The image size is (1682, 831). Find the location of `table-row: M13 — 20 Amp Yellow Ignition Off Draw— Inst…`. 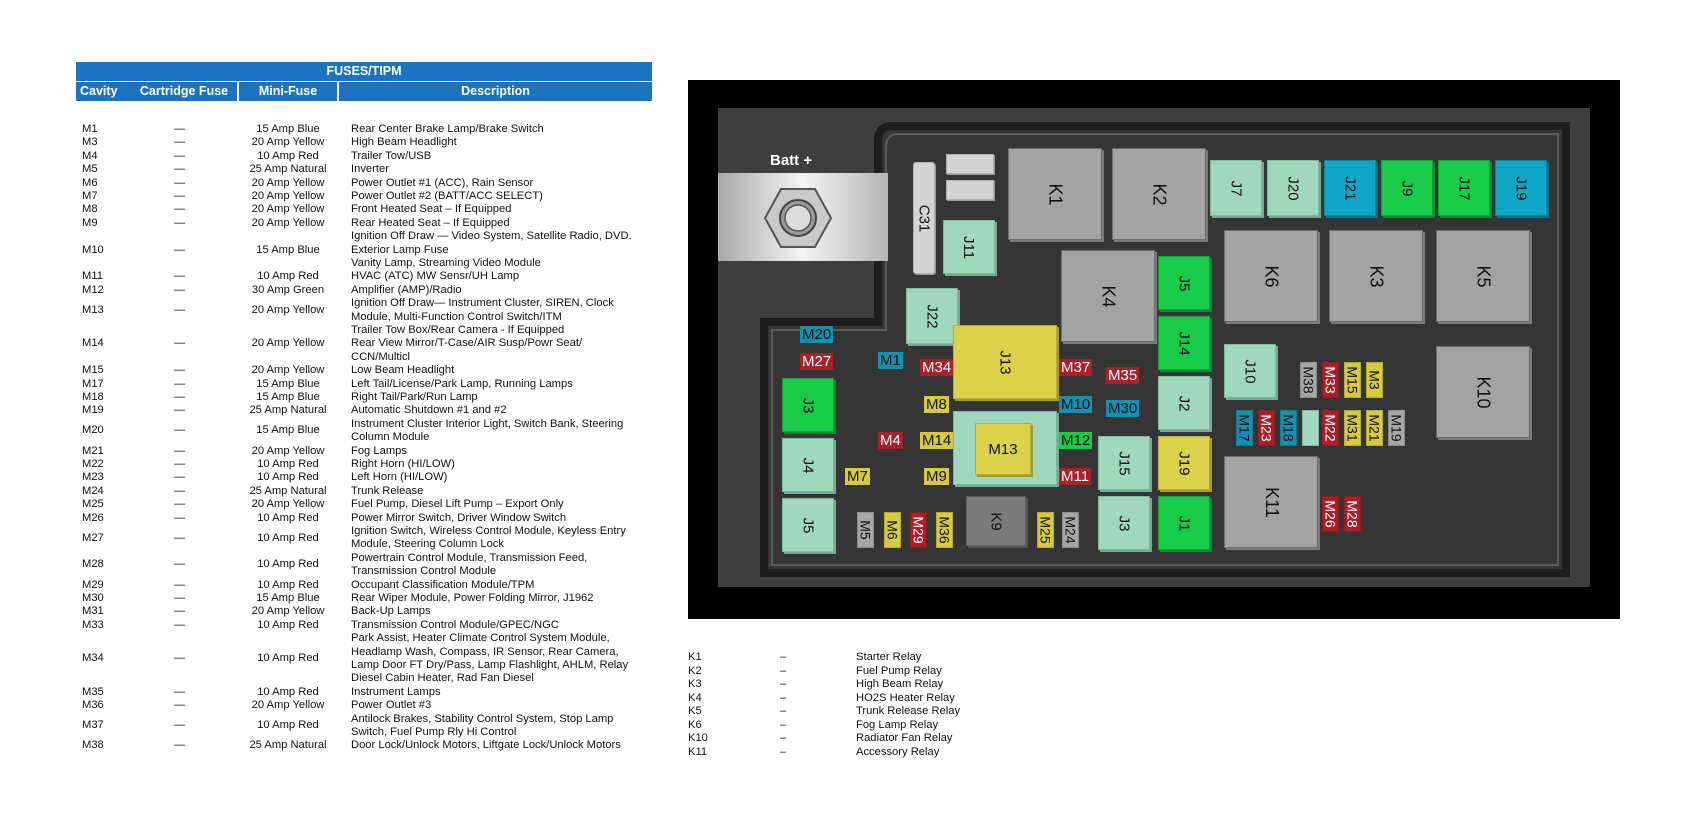

table-row: M13 — 20 Amp Yellow Ignition Off Draw— Inst… is located at coordinates (340, 310).